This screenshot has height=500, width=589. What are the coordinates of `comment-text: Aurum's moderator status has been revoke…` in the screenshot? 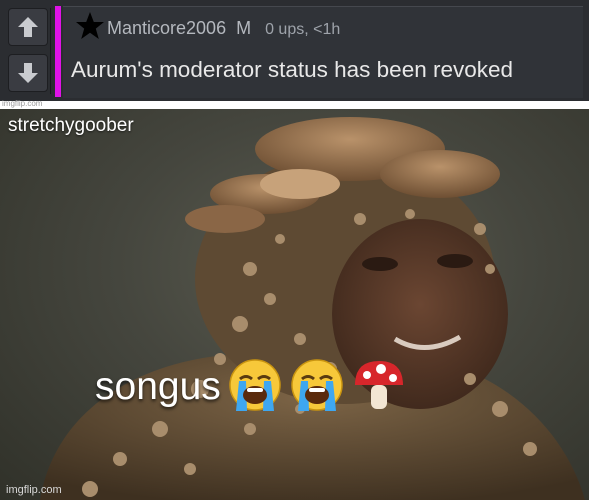 It's located at (292, 69).